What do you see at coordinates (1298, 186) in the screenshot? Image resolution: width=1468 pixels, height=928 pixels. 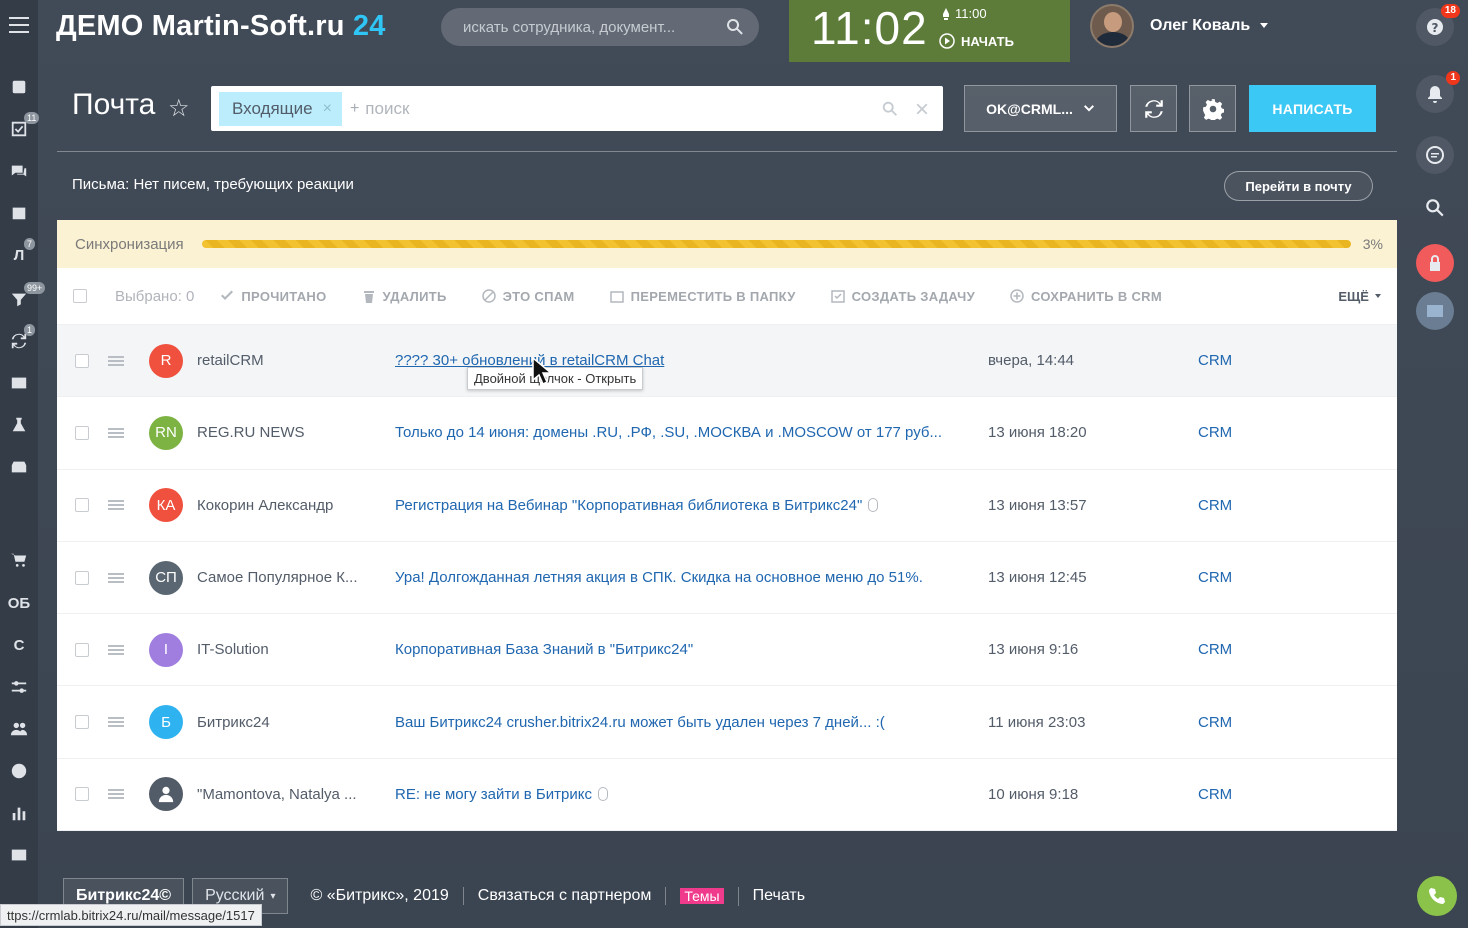 I see `goto-mail-button: Перейти в почту` at bounding box center [1298, 186].